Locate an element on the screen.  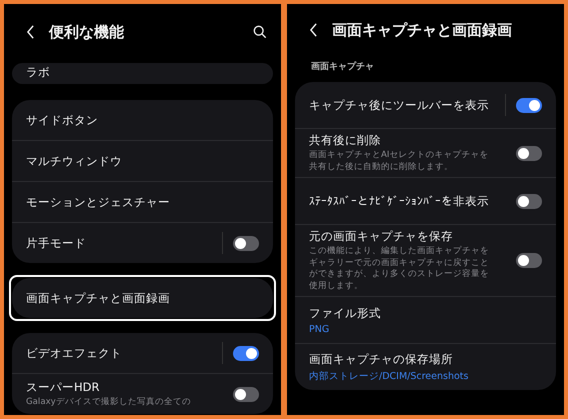
setting-label: ｽﾃｰﾀｽﾊﾞｰとﾅﾋﾞｹﾞｰｼｮﾝﾊﾞｰを非表示 is located at coordinates (399, 201).